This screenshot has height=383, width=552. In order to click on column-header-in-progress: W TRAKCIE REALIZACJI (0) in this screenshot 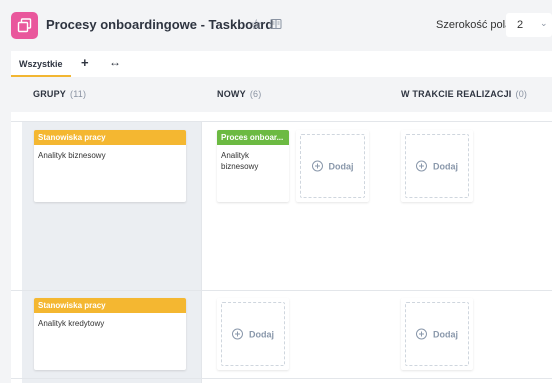, I will do `click(464, 94)`.